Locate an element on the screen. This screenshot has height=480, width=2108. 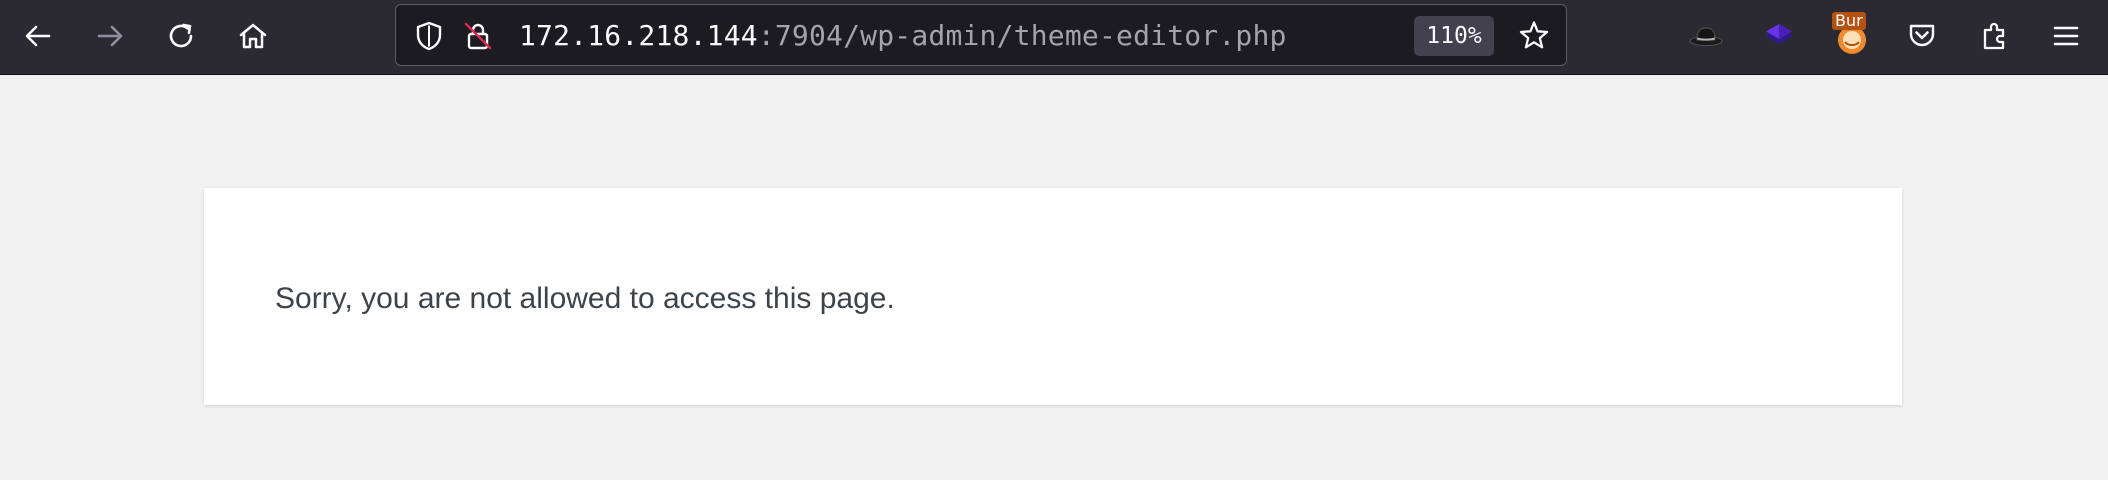
back-button is located at coordinates (38, 36).